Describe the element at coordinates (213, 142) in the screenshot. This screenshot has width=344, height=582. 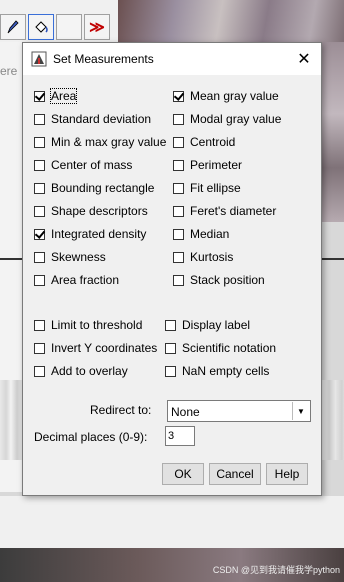
I see `checkbox-label: Centroid` at that location.